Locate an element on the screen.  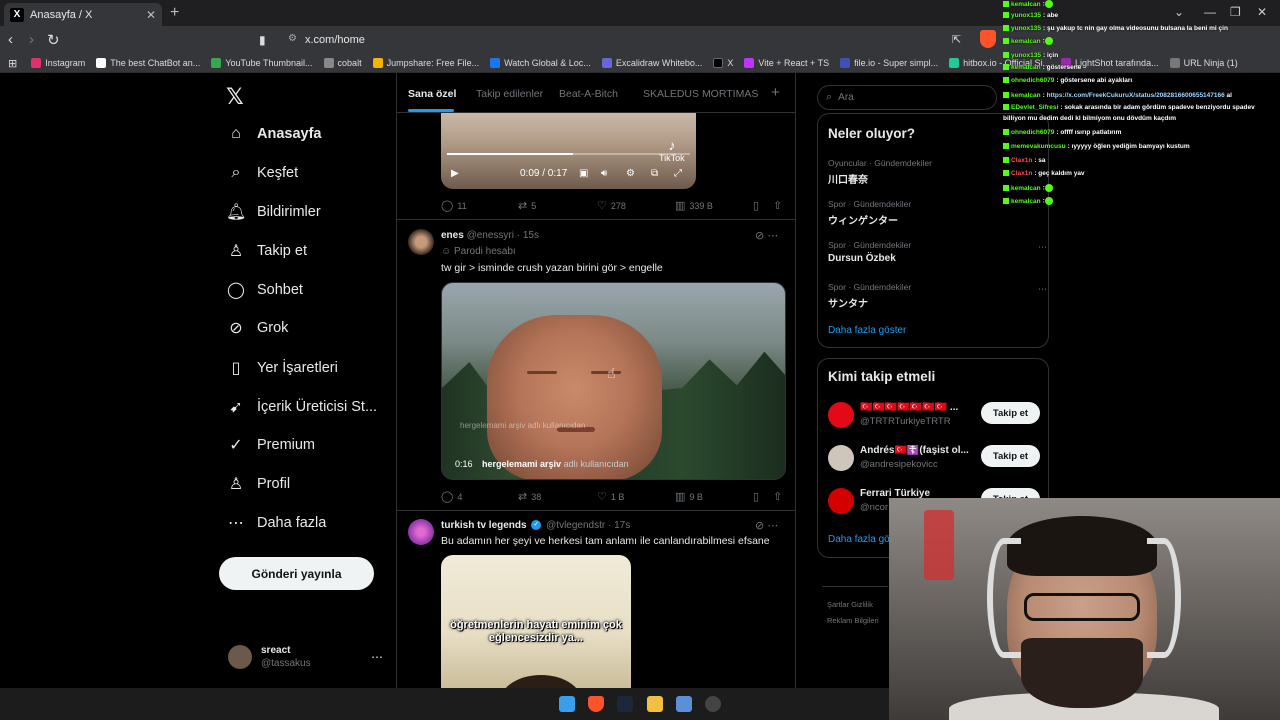
post-button: Gönderi yayınla is located at coordinates (296, 573).